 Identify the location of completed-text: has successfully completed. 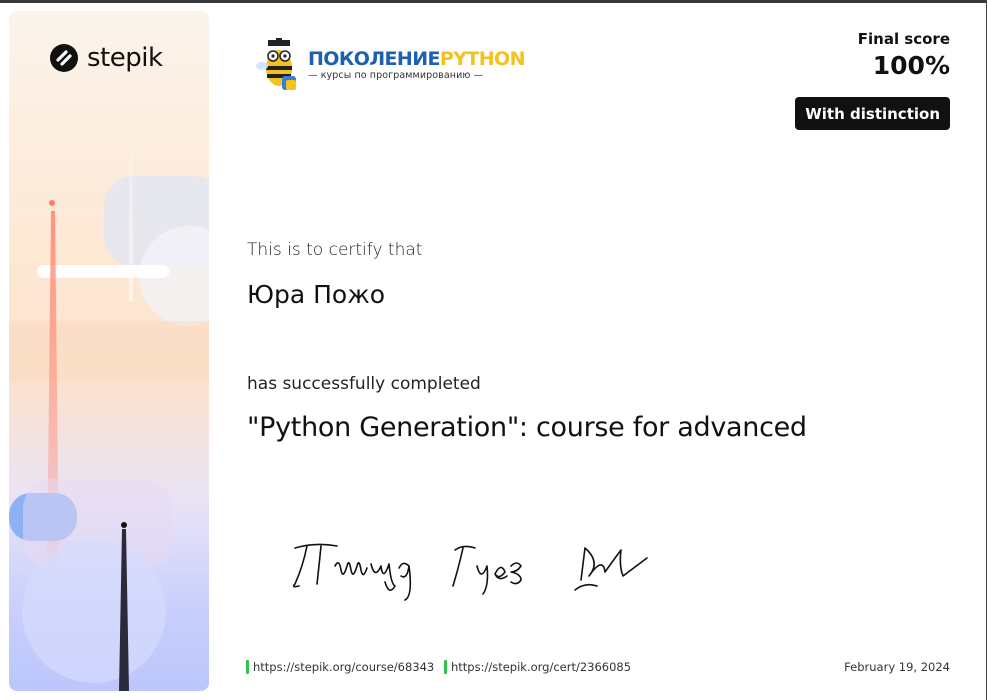
(364, 384).